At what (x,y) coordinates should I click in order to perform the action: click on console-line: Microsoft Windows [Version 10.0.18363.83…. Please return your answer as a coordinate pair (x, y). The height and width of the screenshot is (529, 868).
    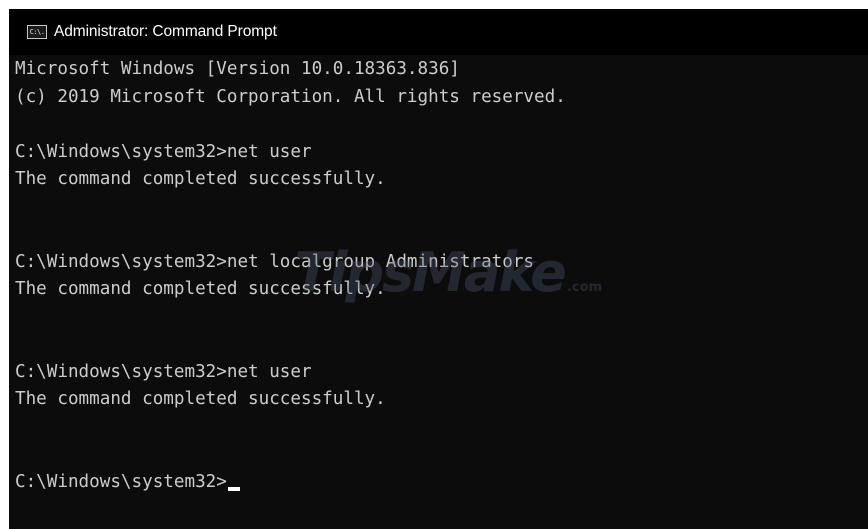
    Looking at the image, I should click on (237, 69).